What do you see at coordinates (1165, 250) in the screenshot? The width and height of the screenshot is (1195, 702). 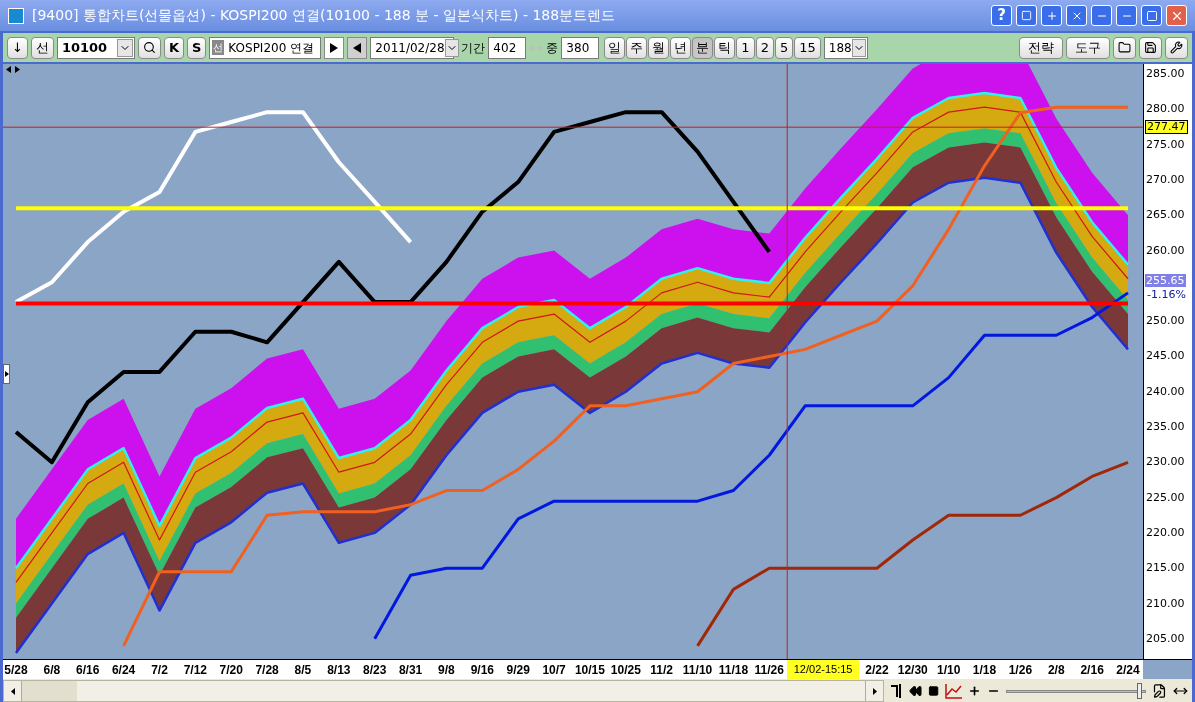 I see `axis-label: 260.00` at bounding box center [1165, 250].